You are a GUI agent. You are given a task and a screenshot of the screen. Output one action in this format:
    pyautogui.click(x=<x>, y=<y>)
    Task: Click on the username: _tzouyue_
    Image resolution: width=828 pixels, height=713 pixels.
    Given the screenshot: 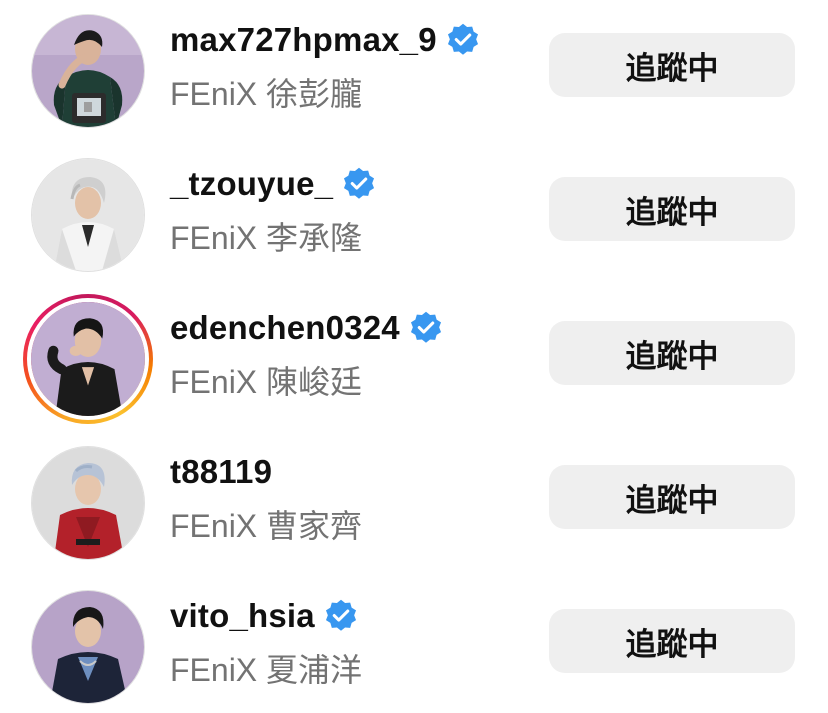 What is the action you would take?
    pyautogui.click(x=273, y=184)
    